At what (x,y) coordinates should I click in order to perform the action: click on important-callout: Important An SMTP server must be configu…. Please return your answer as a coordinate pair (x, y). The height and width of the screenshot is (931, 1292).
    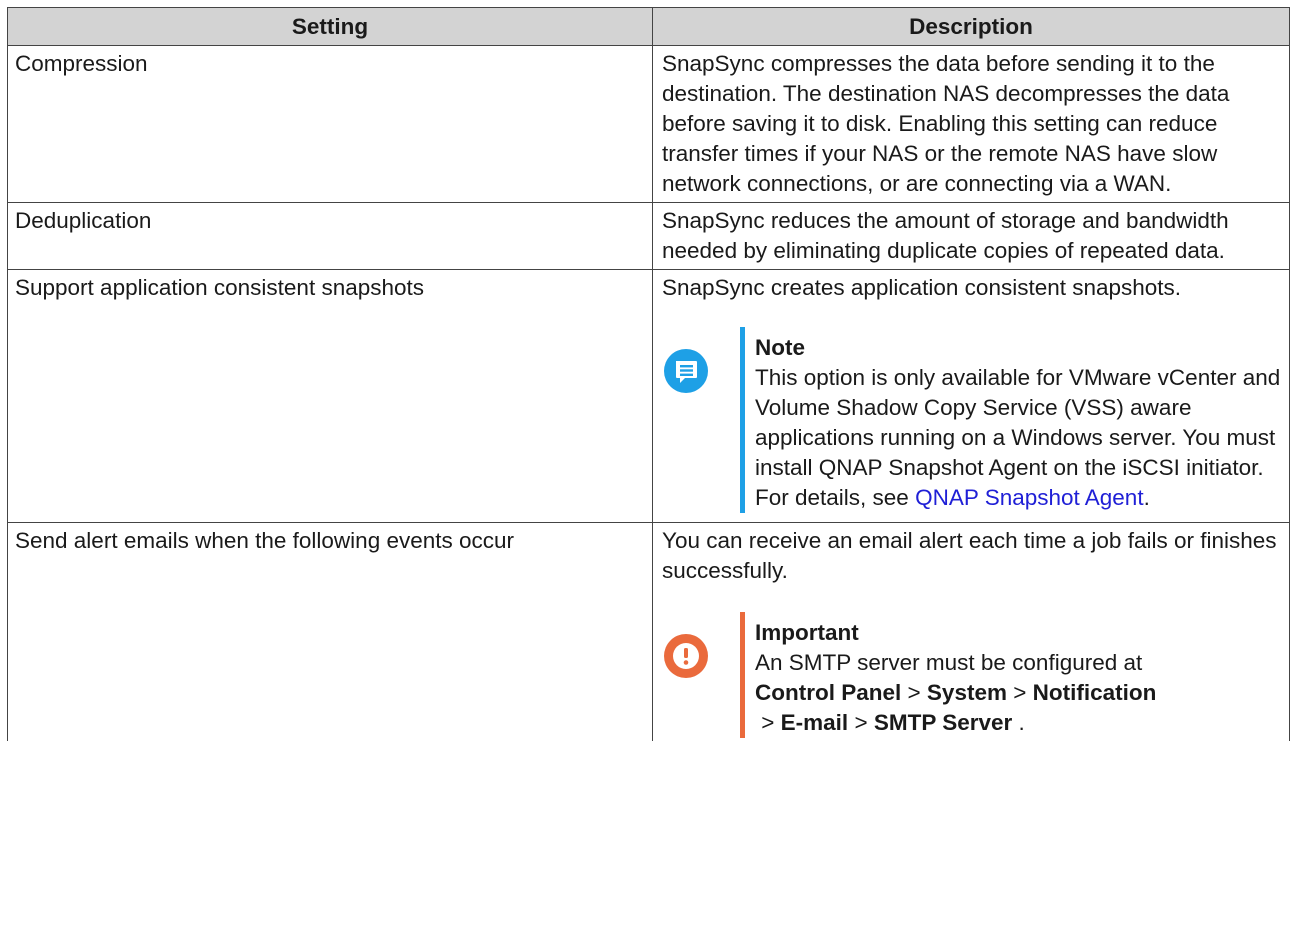
    Looking at the image, I should click on (973, 675).